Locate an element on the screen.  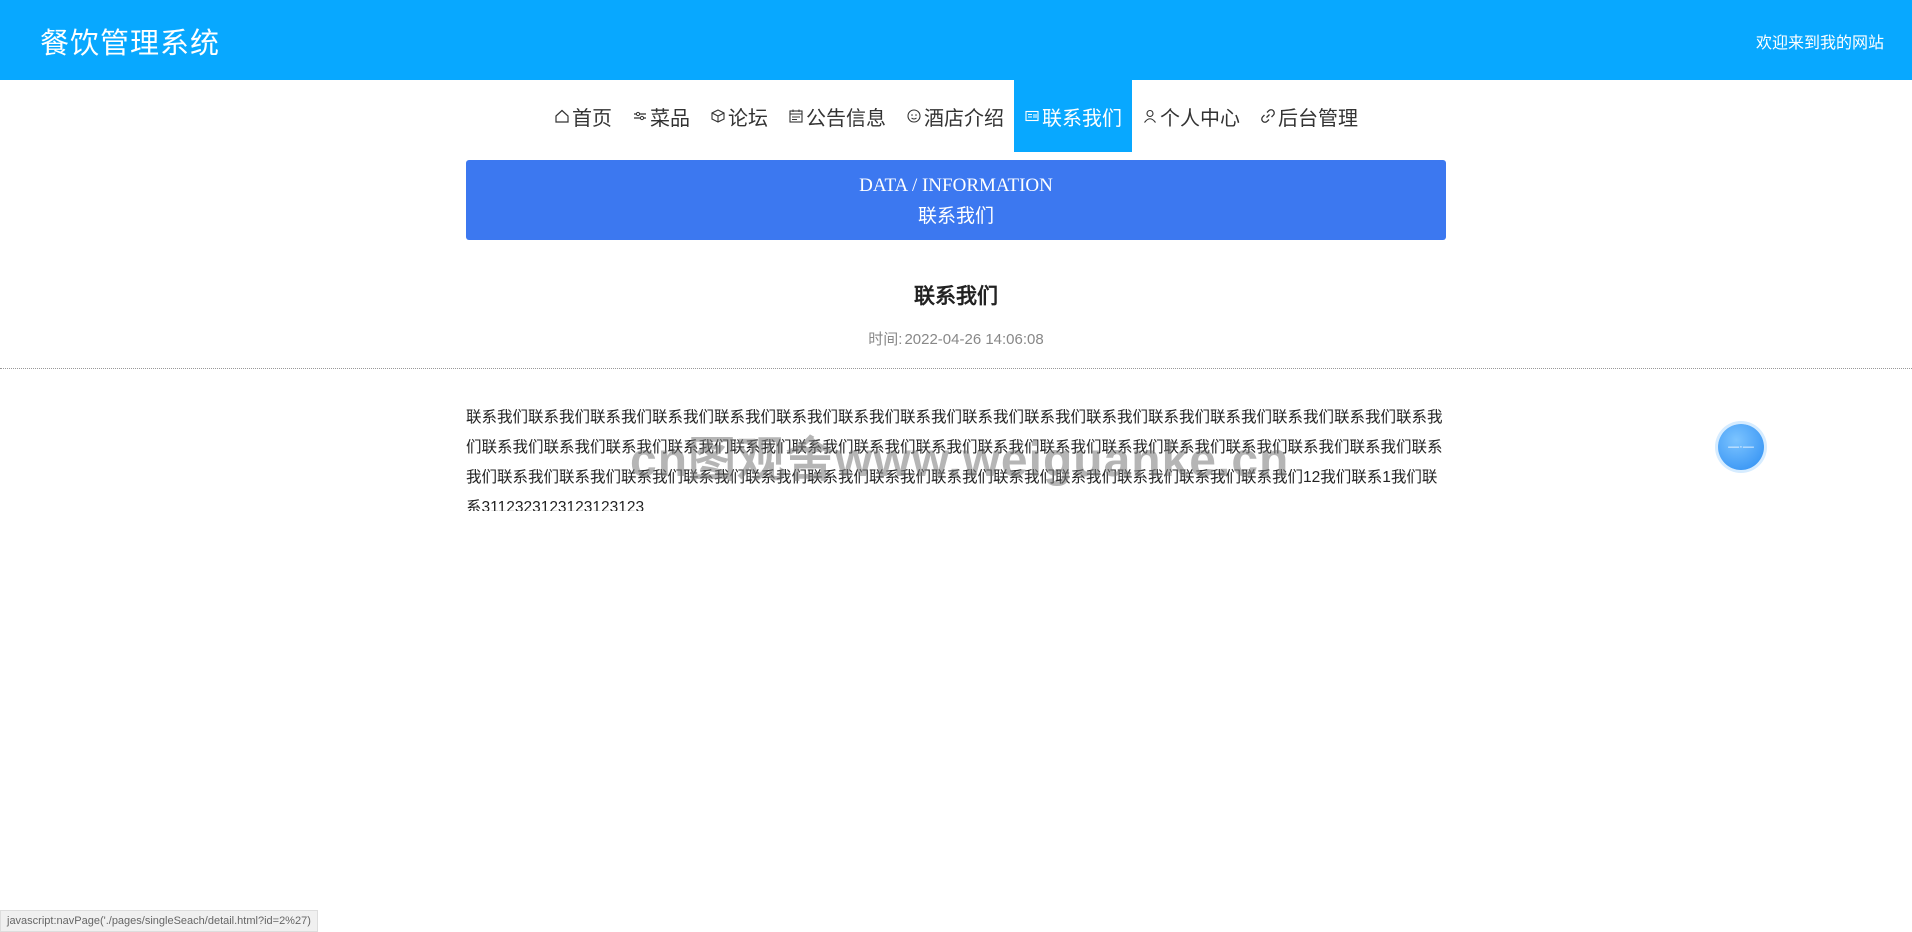
top-header: 餐饮管理系统 欢迎来到我的网站 is located at coordinates (956, 40).